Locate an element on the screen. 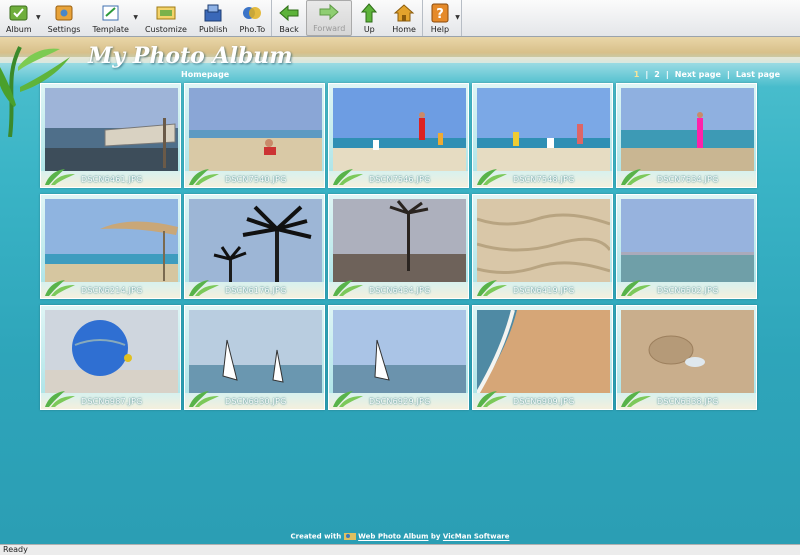 This screenshot has width=800, height=555. photo-thumbnail: DSCN6909.JPG is located at coordinates (542, 357).